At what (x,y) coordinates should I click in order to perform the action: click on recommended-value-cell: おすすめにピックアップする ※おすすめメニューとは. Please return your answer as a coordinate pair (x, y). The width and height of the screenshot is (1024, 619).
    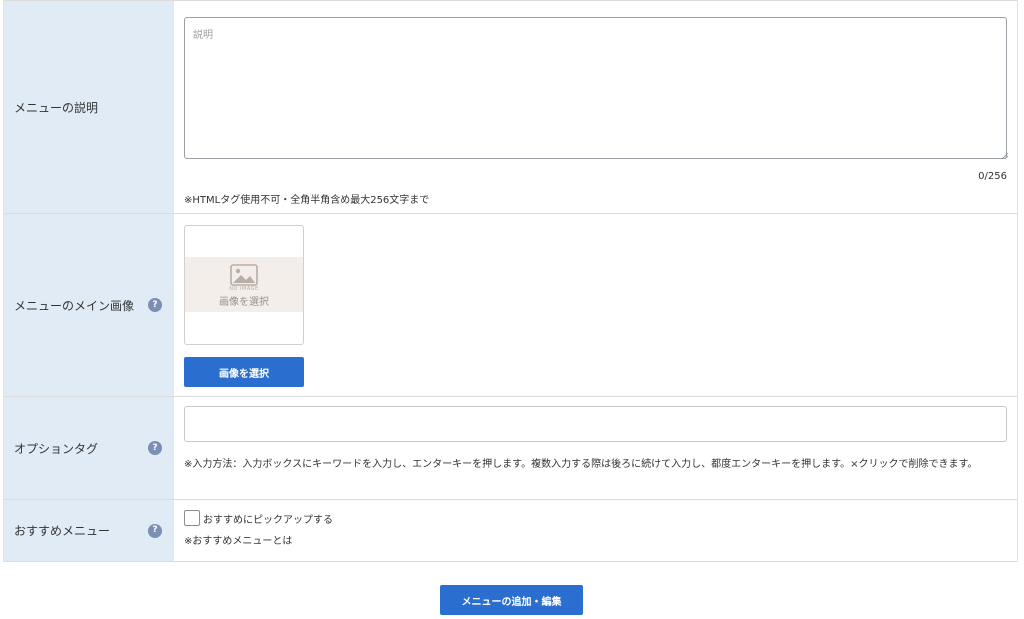
    Looking at the image, I should click on (595, 530).